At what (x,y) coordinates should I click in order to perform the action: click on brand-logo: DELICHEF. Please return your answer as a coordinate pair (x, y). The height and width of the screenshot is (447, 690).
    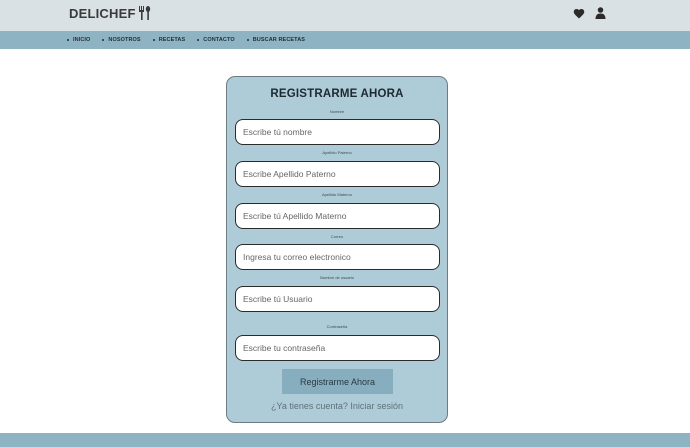
    Looking at the image, I should click on (110, 13).